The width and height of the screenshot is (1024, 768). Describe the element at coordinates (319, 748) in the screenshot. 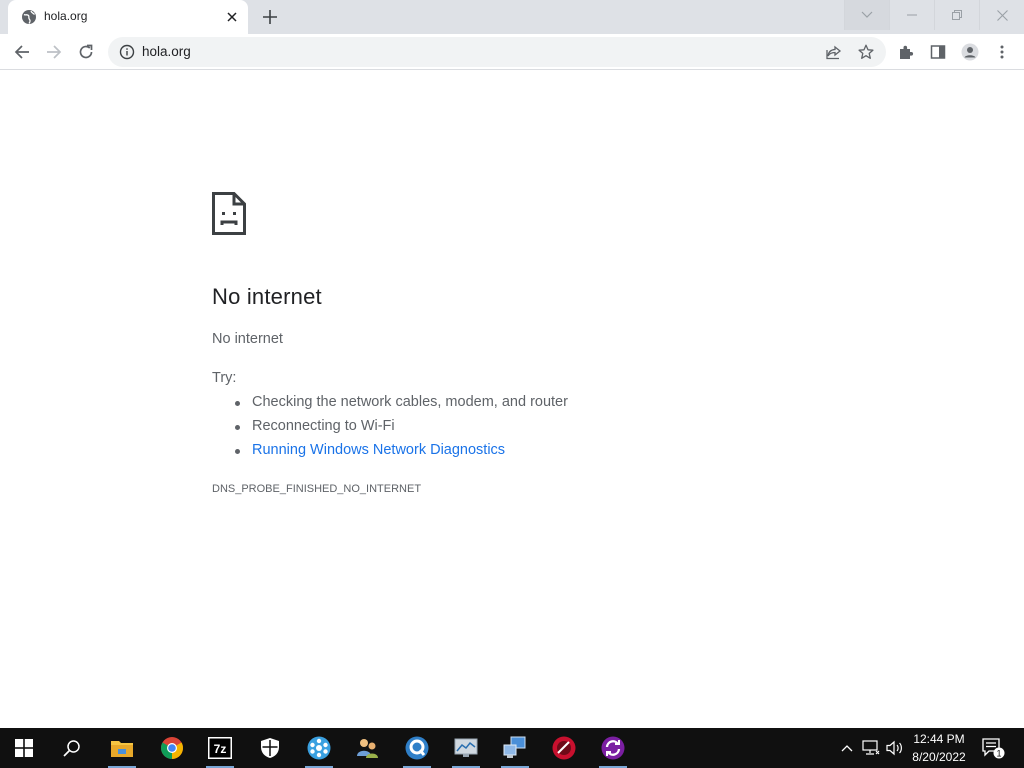

I see `network-app-icon` at that location.